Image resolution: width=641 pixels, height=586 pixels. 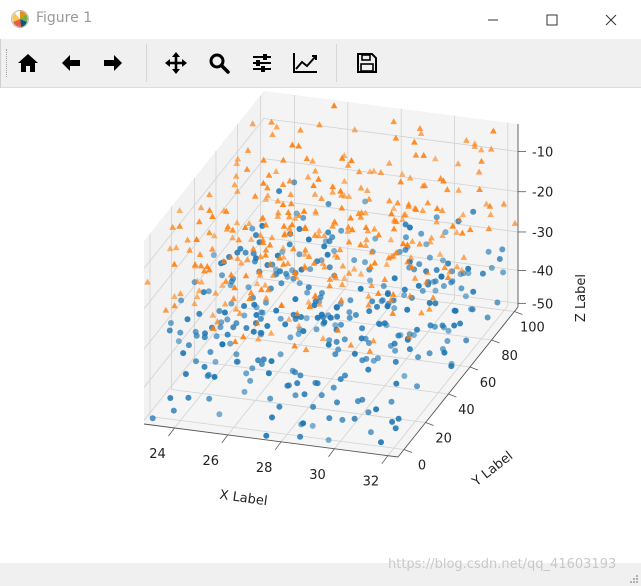 What do you see at coordinates (157, 454) in the screenshot?
I see `x-tick-label: 24` at bounding box center [157, 454].